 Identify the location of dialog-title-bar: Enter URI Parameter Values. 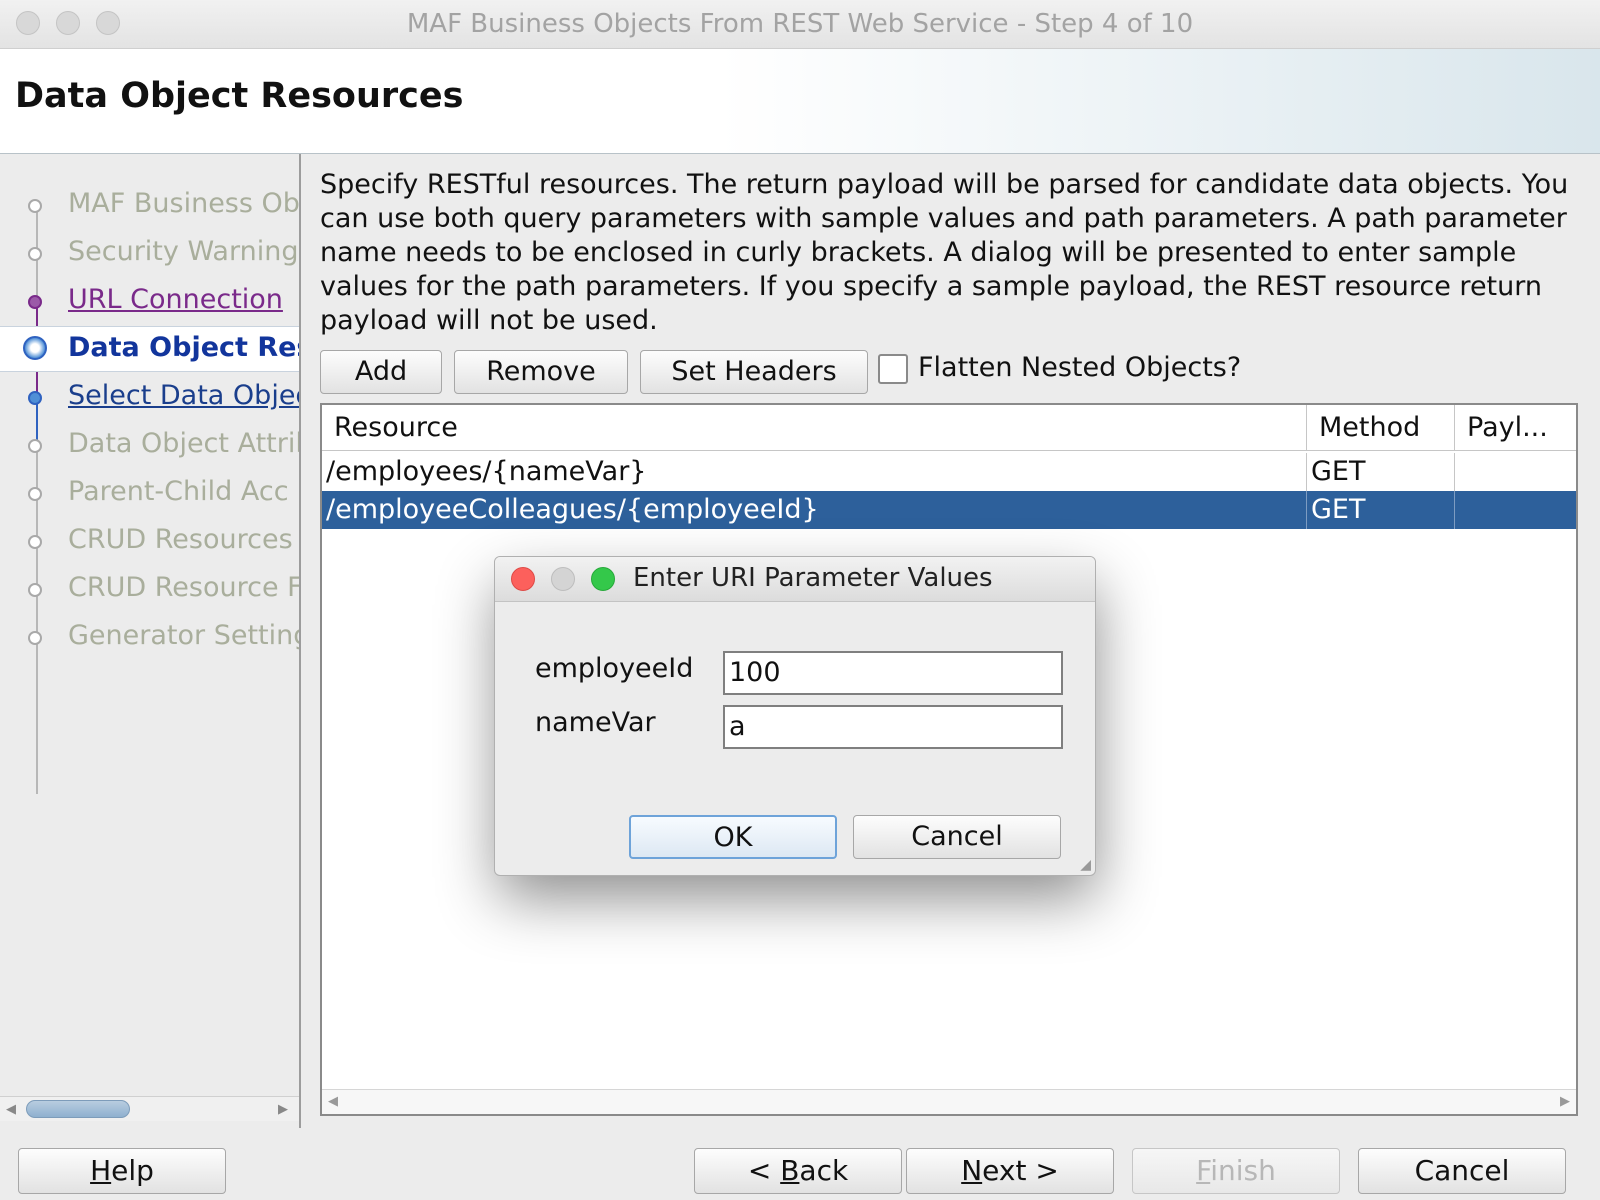
(795, 579).